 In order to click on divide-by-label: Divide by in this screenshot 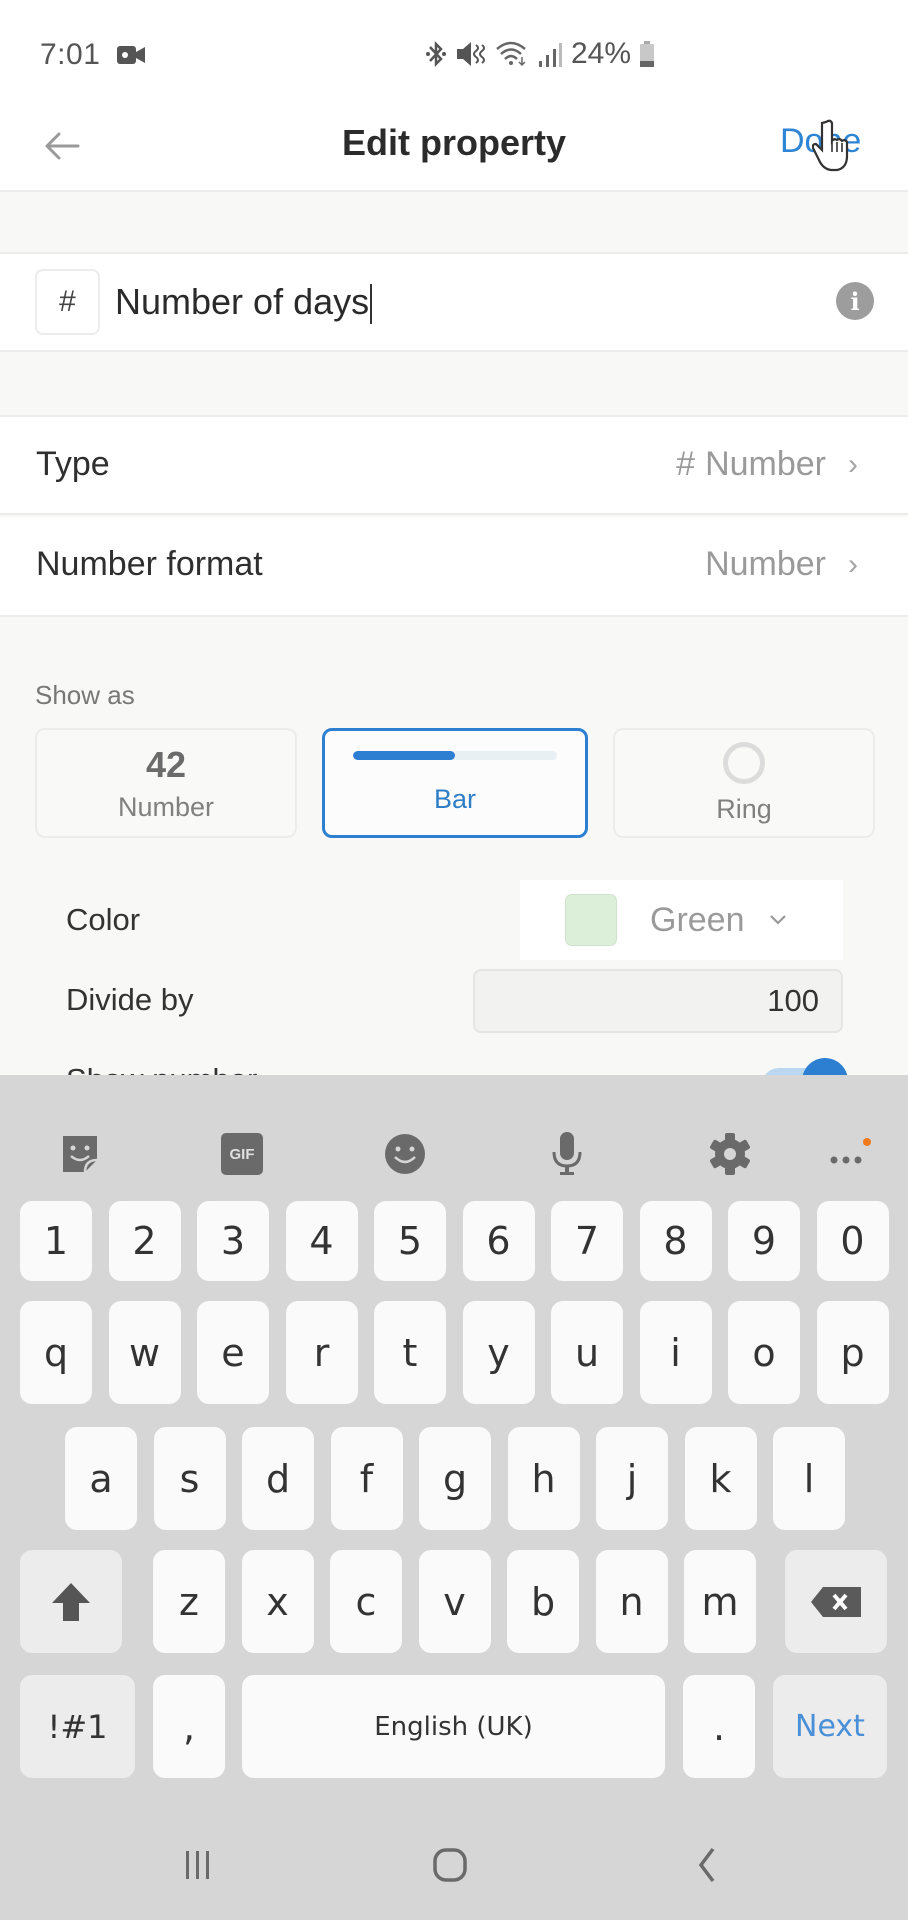, I will do `click(130, 999)`.